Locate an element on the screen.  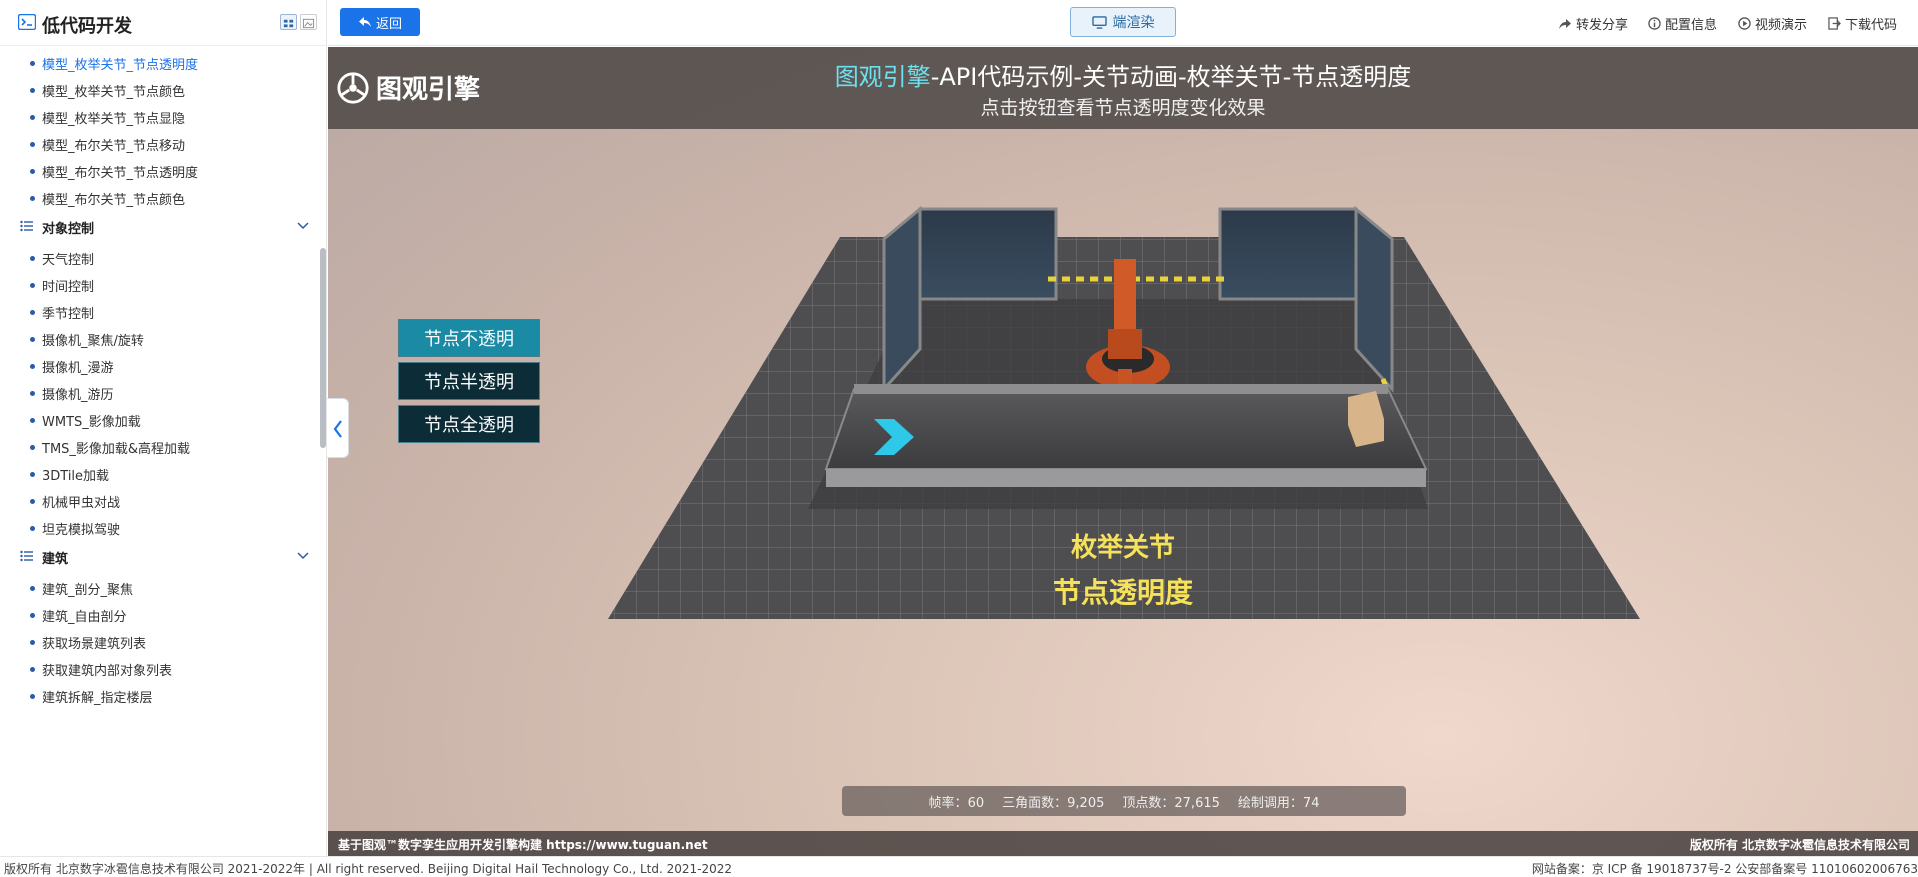
sidebar-item: 建筑_剖分_聚焦 is located at coordinates (81, 588).